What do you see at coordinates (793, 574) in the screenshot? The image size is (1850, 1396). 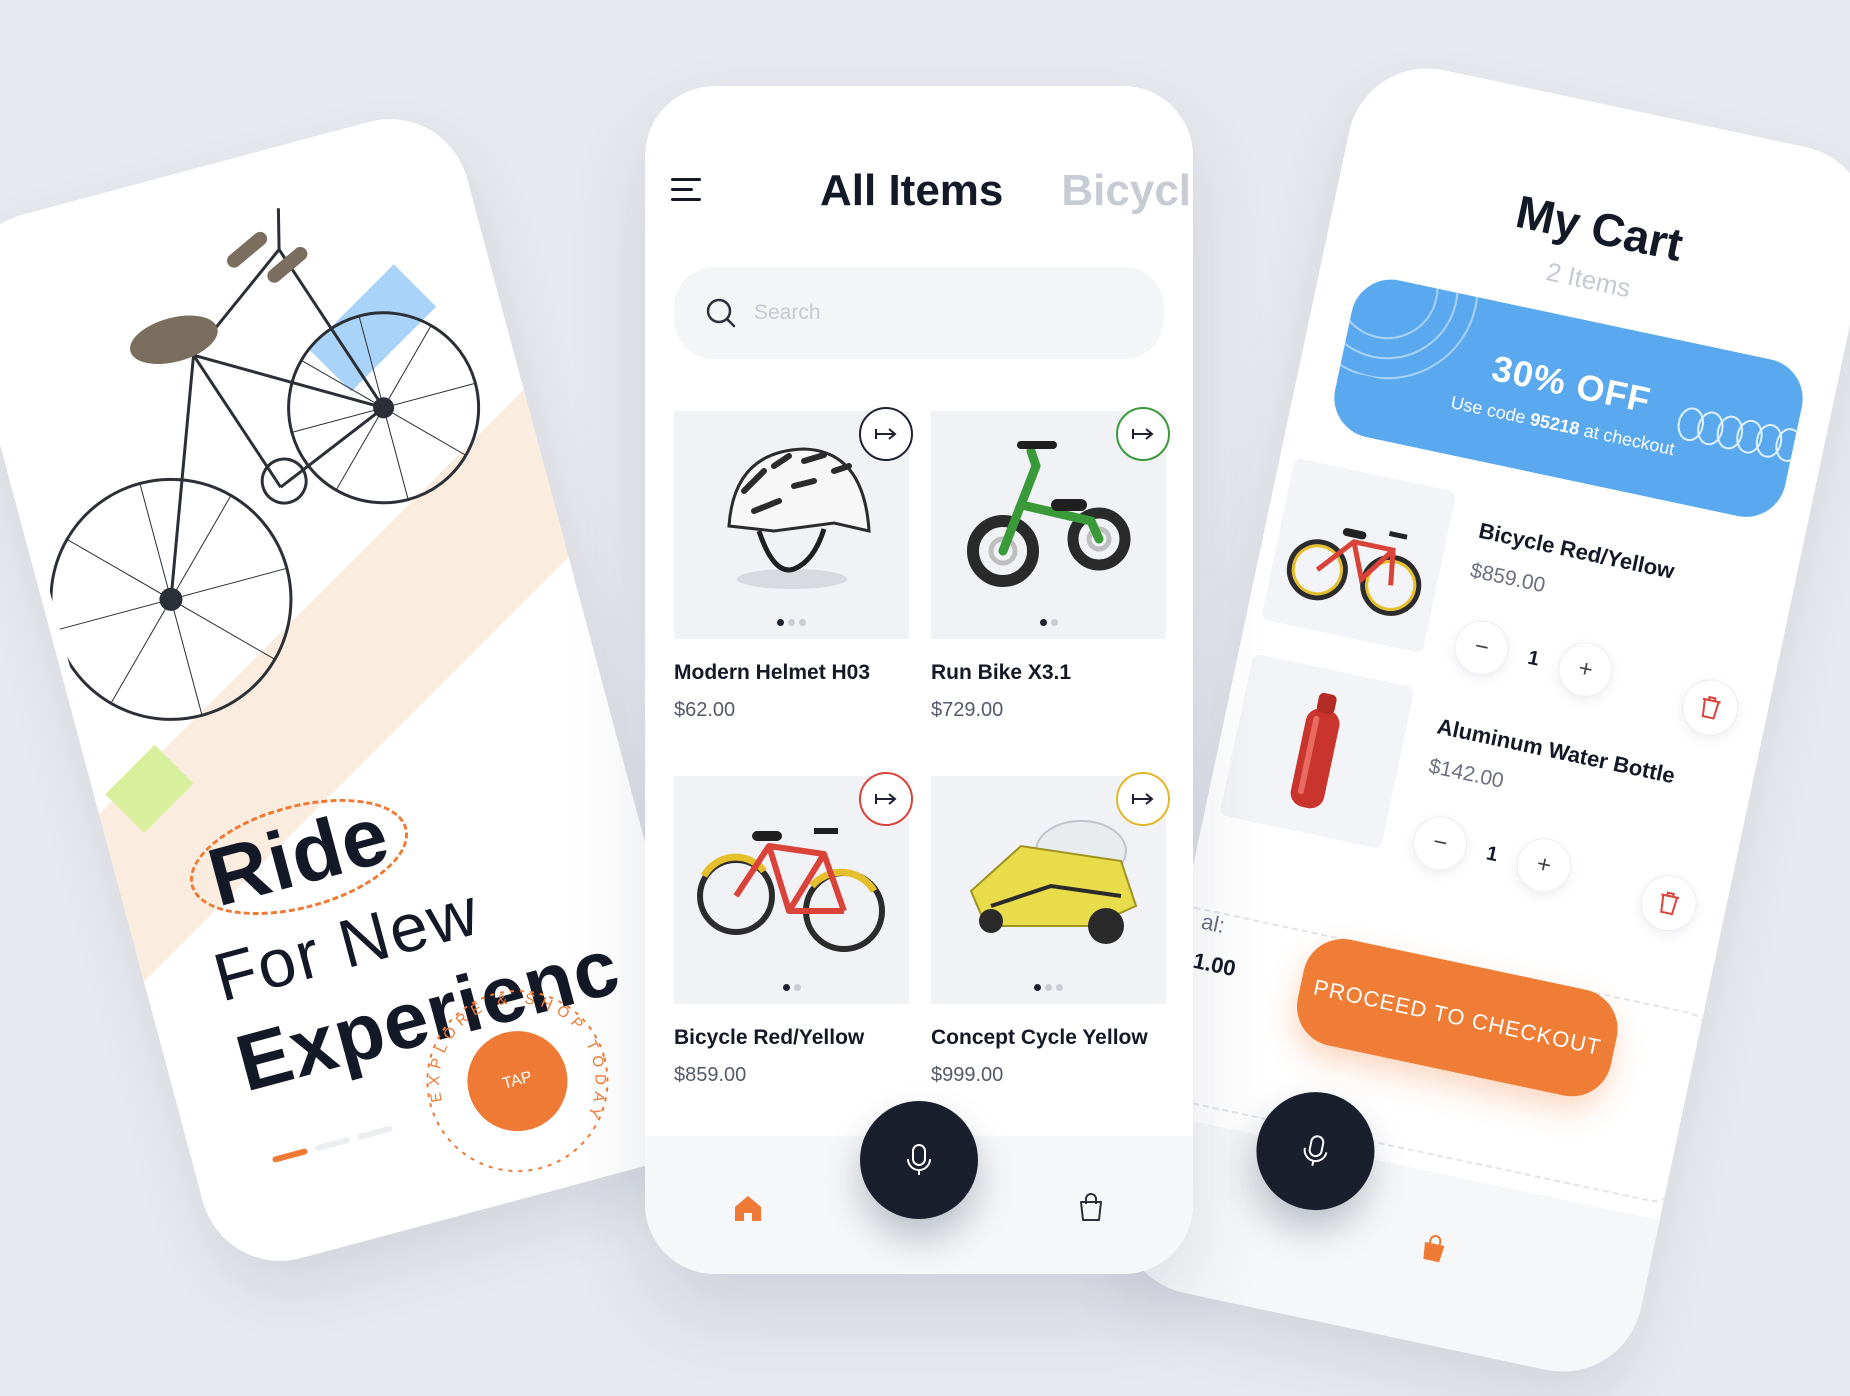 I see `product-card: Modern Helmet H03 $62.00` at bounding box center [793, 574].